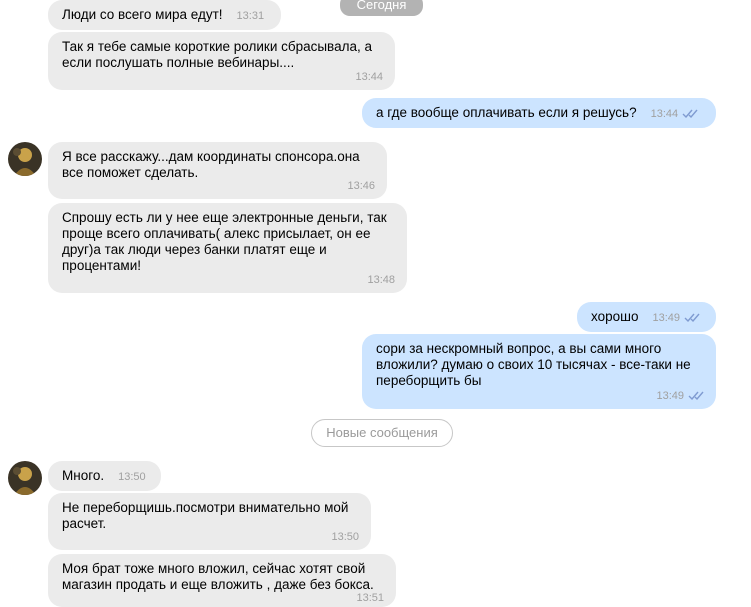 The image size is (751, 607). What do you see at coordinates (381, 8) in the screenshot?
I see `date-divider: Сегодня` at bounding box center [381, 8].